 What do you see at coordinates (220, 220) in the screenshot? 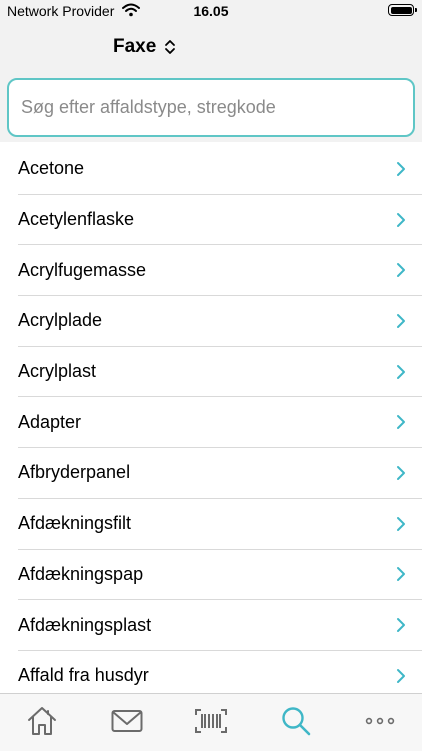
I see `list-item: Acetylenflaske` at bounding box center [220, 220].